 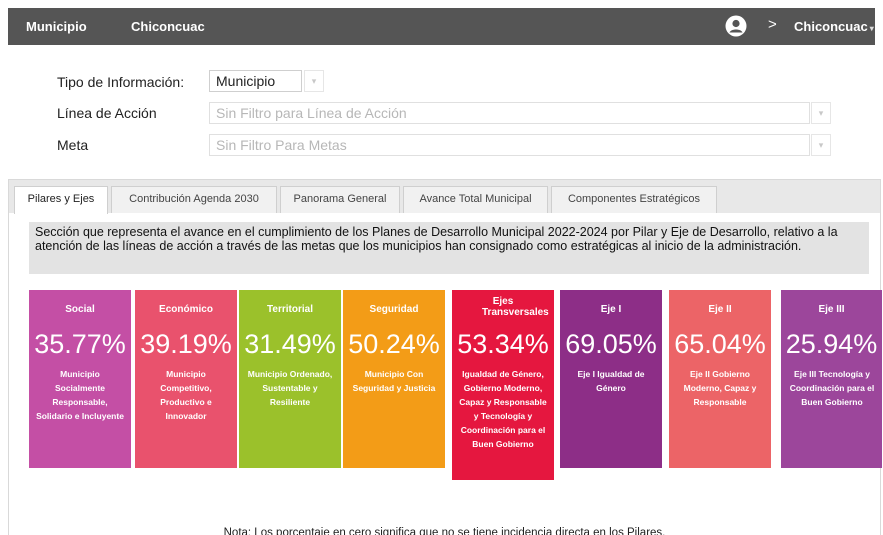 I want to click on card-title: Eje III, so click(x=831, y=309).